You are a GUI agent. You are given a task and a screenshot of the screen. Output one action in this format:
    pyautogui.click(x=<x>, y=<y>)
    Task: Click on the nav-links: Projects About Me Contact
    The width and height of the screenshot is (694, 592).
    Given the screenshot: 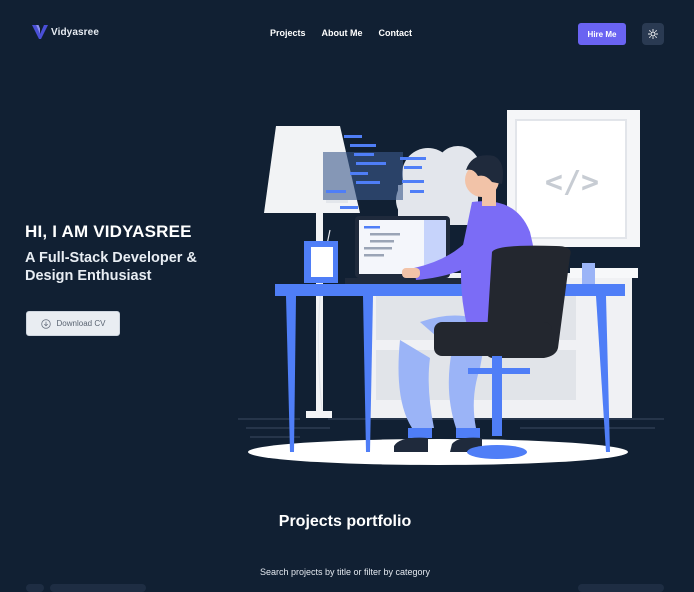 What is the action you would take?
    pyautogui.click(x=341, y=33)
    